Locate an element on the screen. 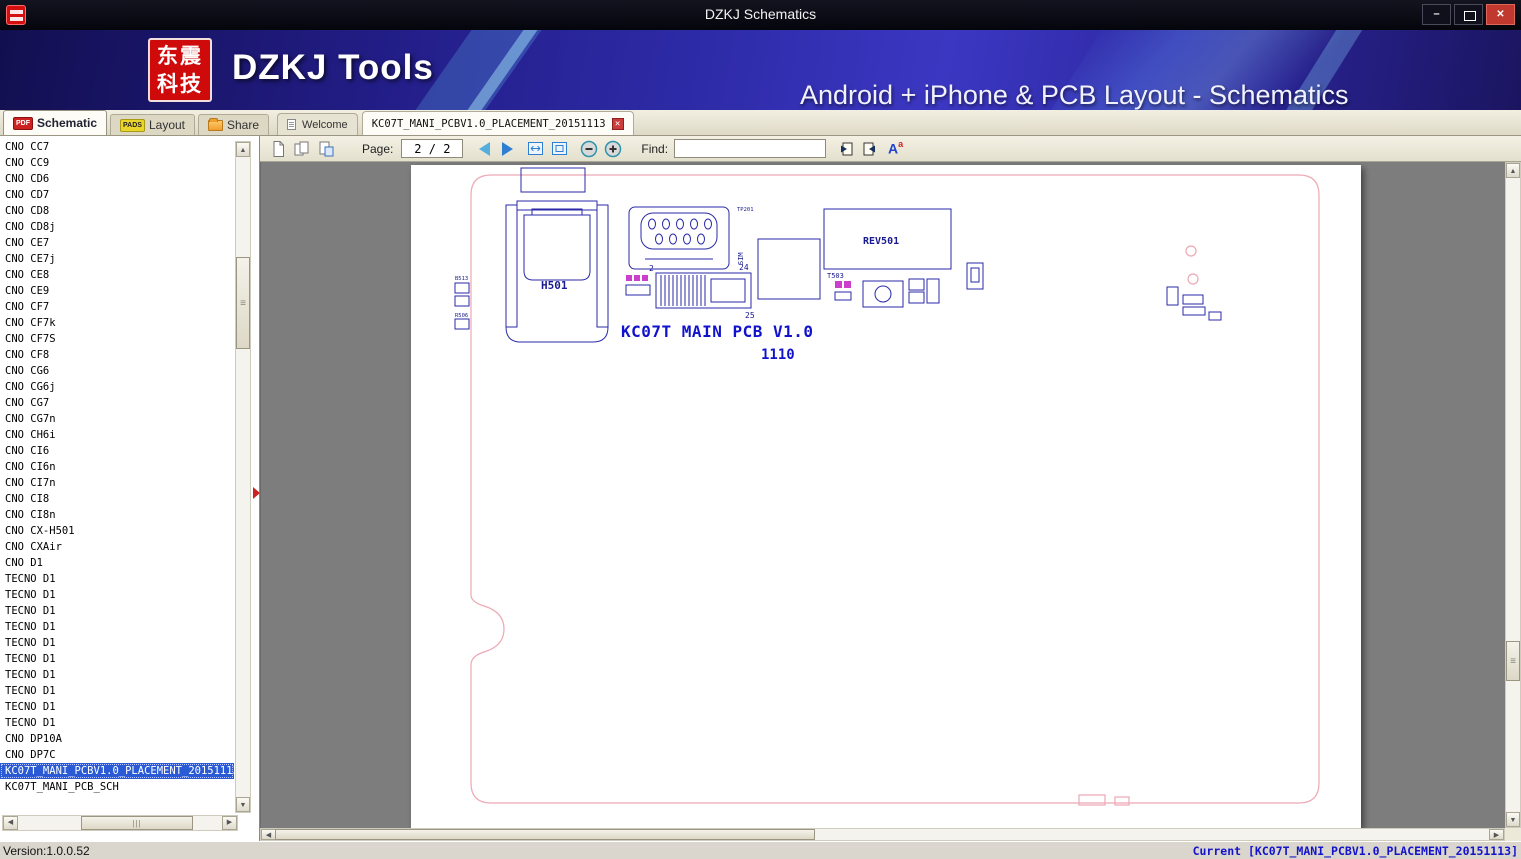 This screenshot has height=859, width=1521. list-item: KC07T_MANI_PCBV1.0_PLACEMENT_20151113 is located at coordinates (117, 771).